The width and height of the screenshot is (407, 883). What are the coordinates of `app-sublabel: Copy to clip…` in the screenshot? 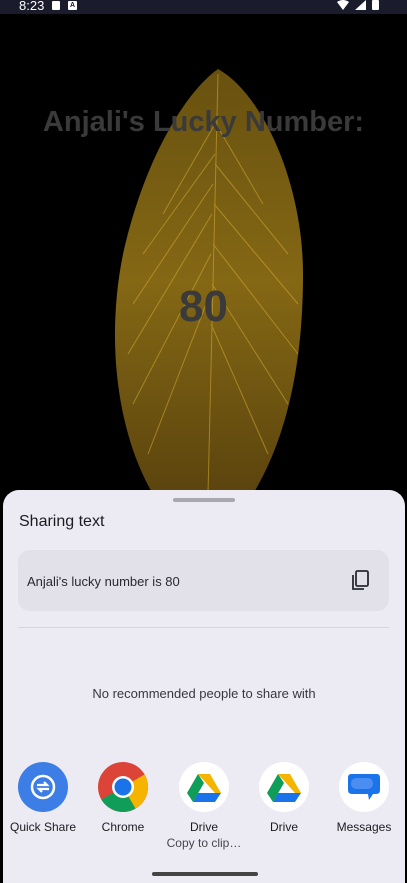 It's located at (204, 843).